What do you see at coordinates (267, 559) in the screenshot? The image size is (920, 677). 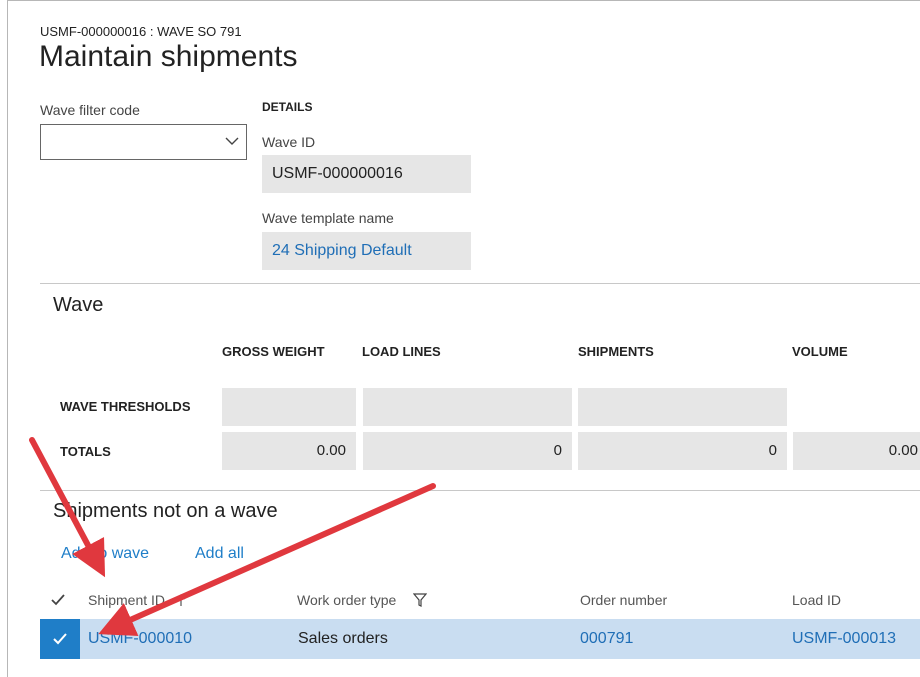 I see `annotation-arrow-to-shipment` at bounding box center [267, 559].